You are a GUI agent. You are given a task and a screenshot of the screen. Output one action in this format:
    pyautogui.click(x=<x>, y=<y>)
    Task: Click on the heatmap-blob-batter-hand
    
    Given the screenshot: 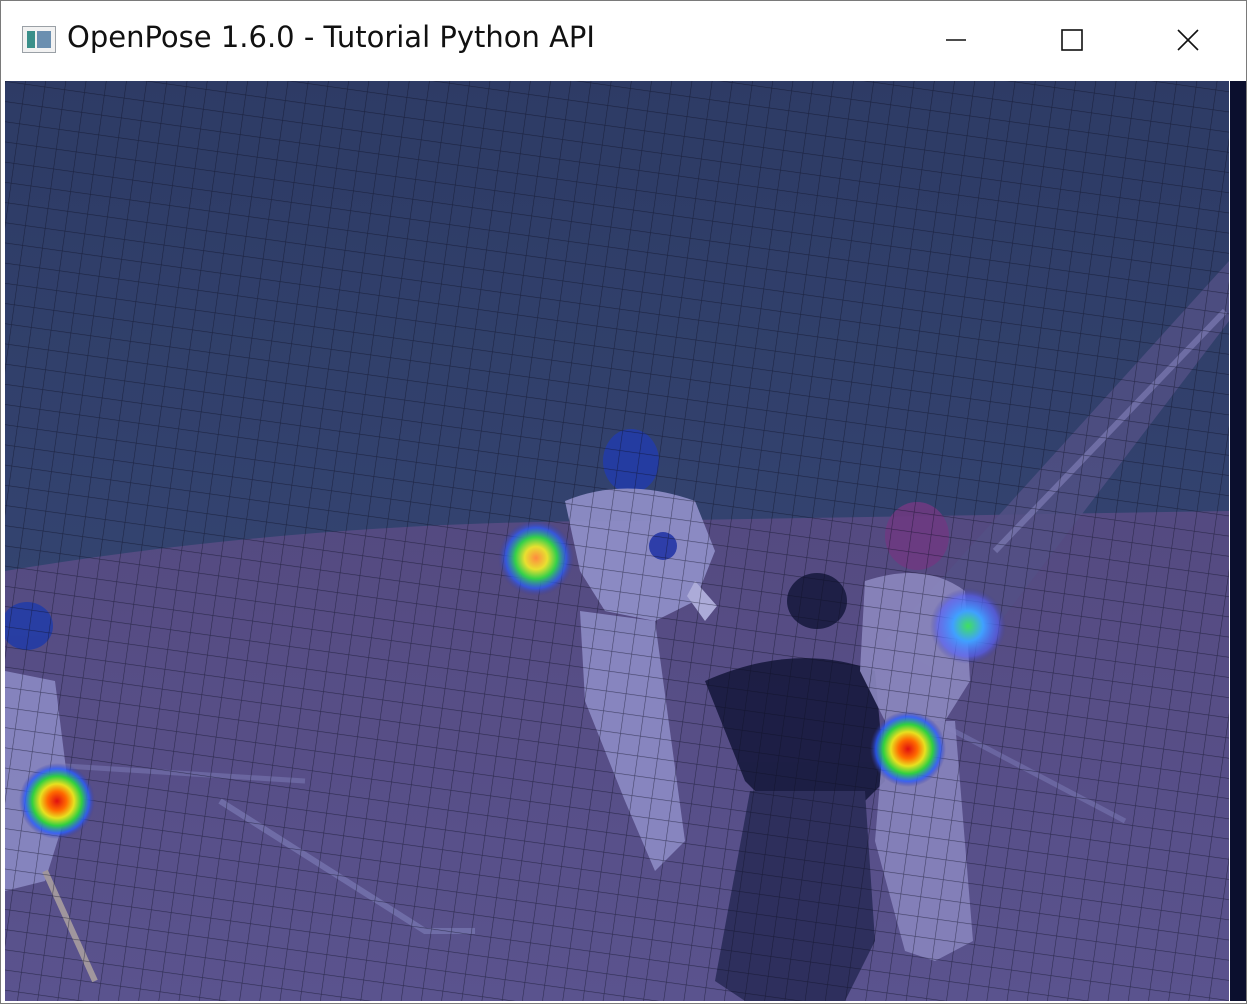 What is the action you would take?
    pyautogui.click(x=536, y=558)
    